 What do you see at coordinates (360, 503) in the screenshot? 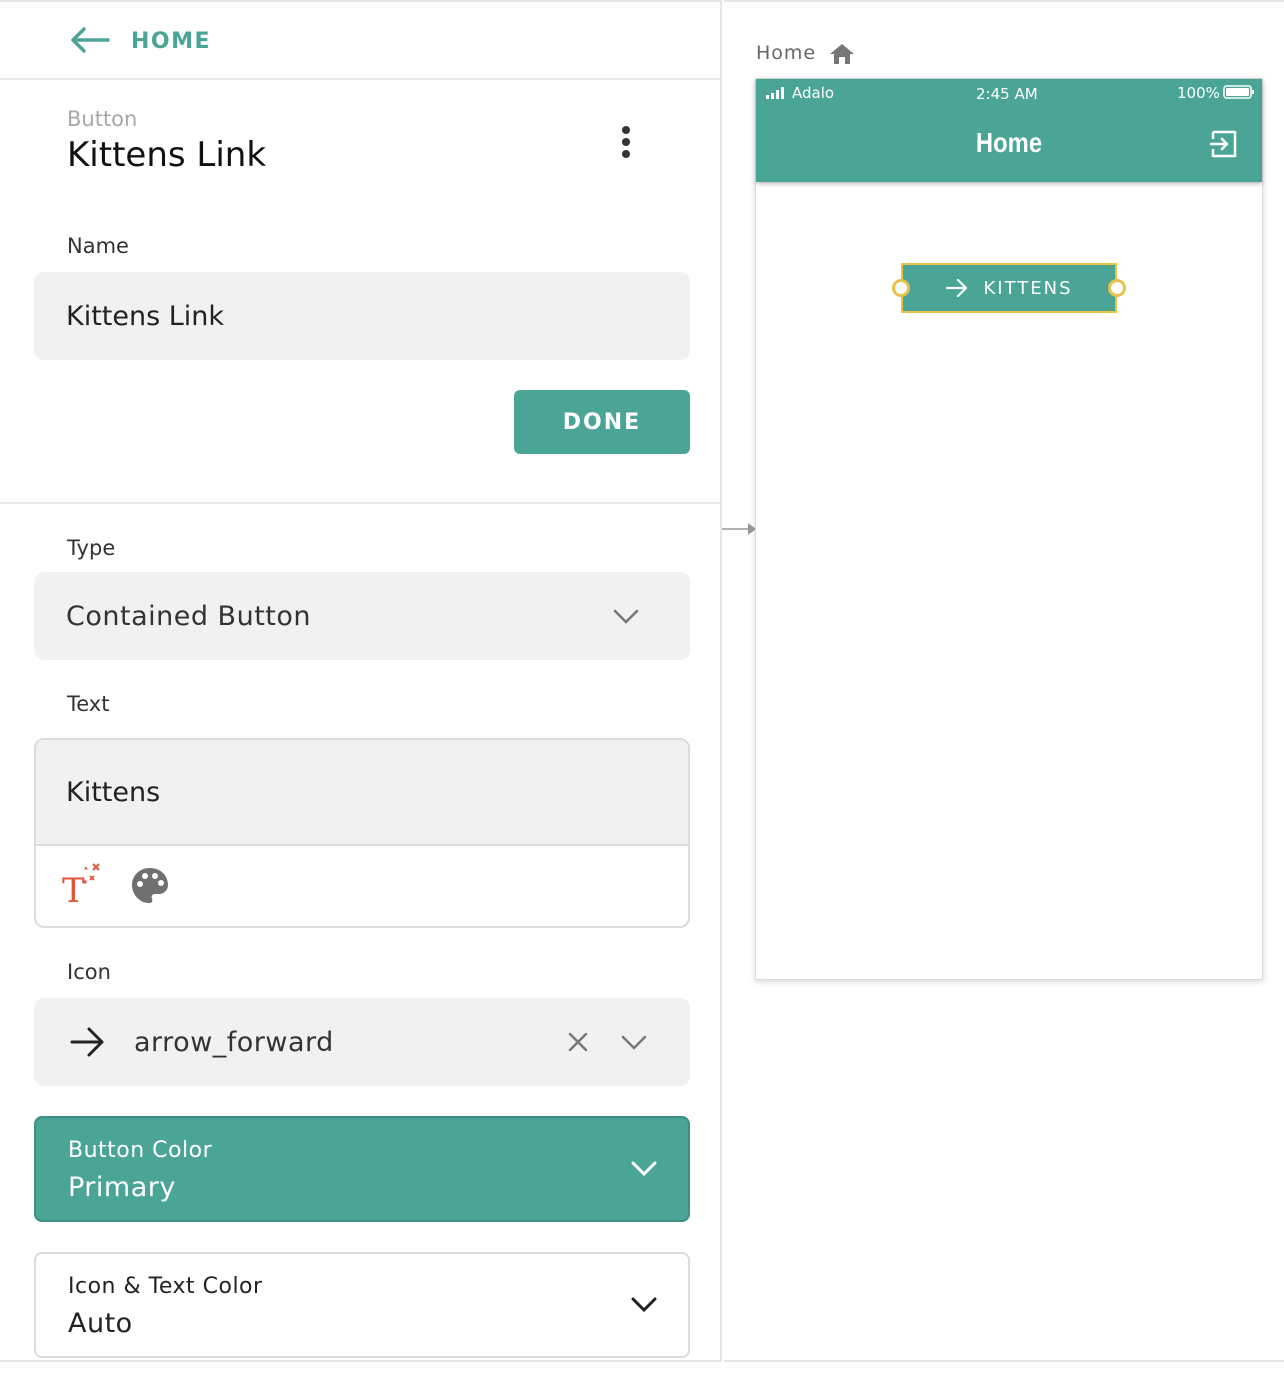
I see `divider` at bounding box center [360, 503].